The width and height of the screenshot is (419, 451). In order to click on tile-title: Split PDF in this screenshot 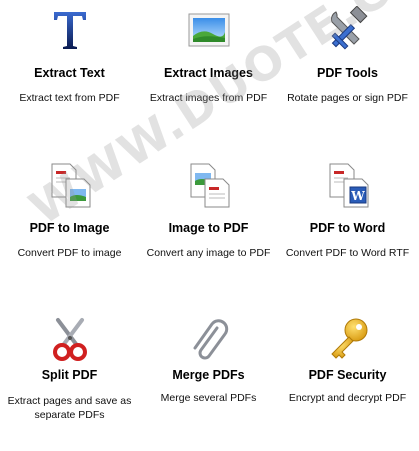, I will do `click(69, 375)`.